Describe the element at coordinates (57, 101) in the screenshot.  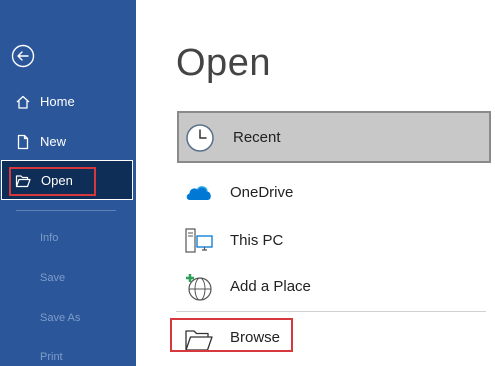
I see `sidebar-item-label: Home` at that location.